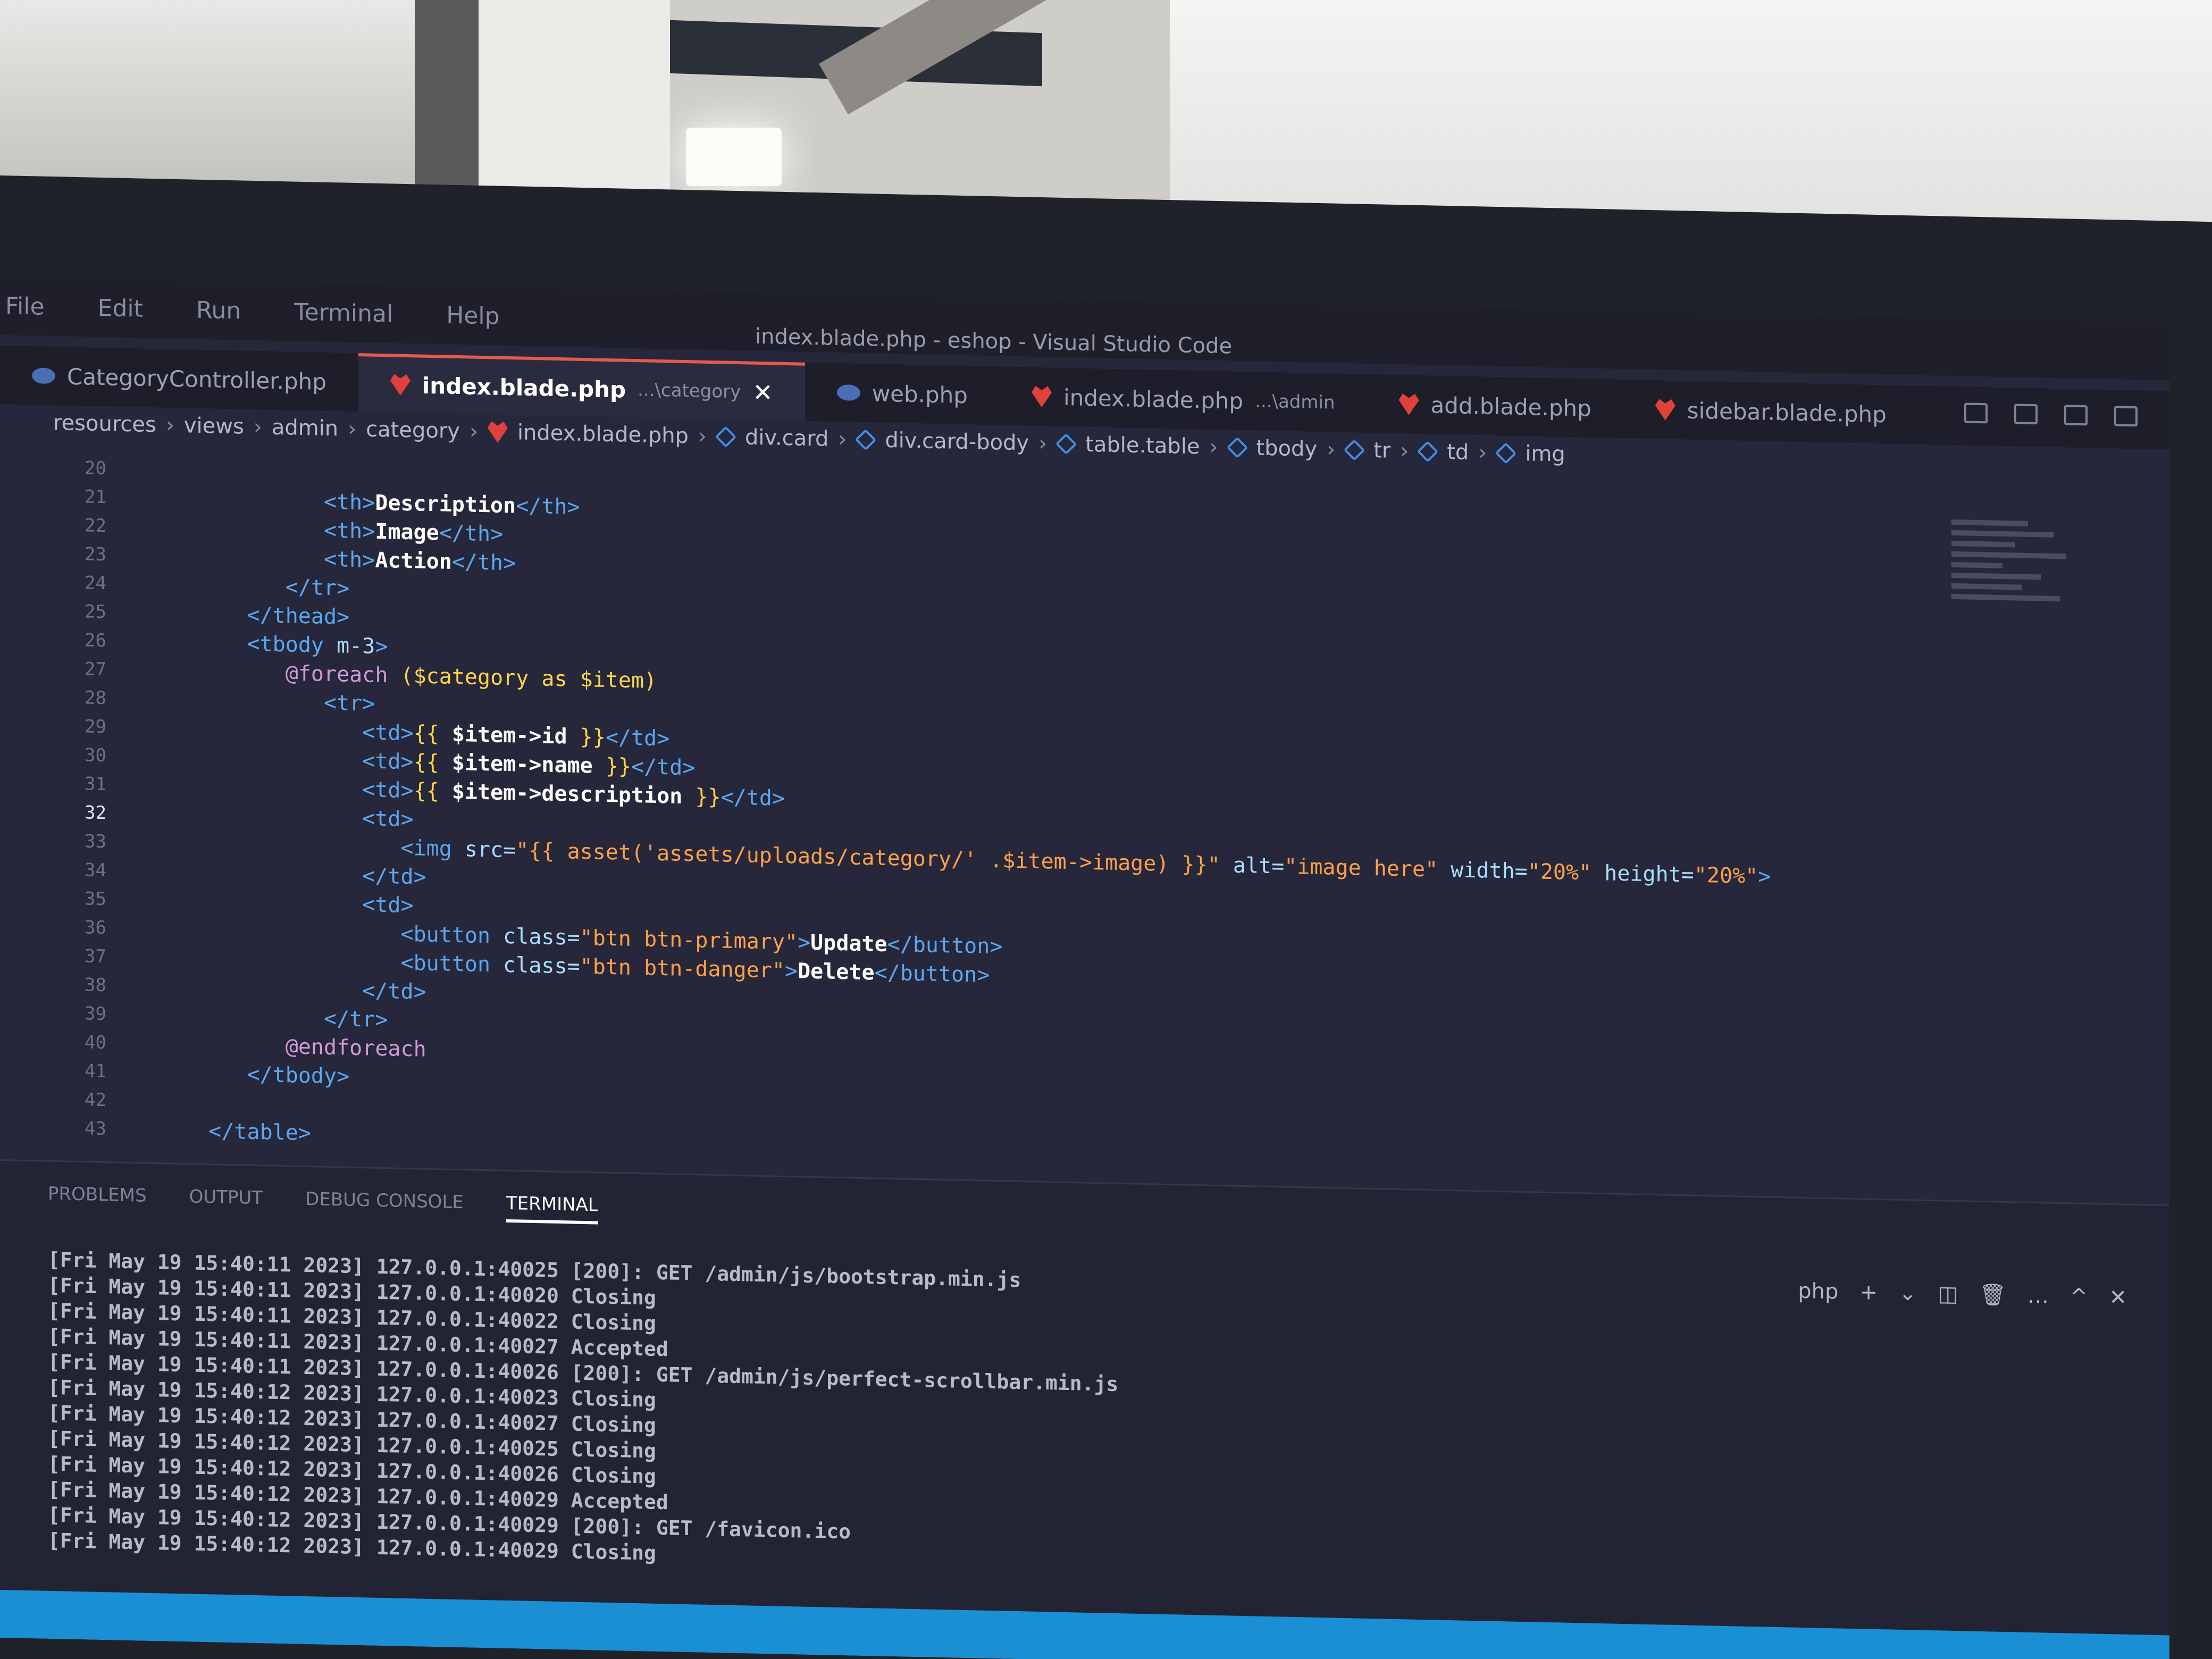 The image size is (2212, 1659). I want to click on line-number: 29, so click(95, 727).